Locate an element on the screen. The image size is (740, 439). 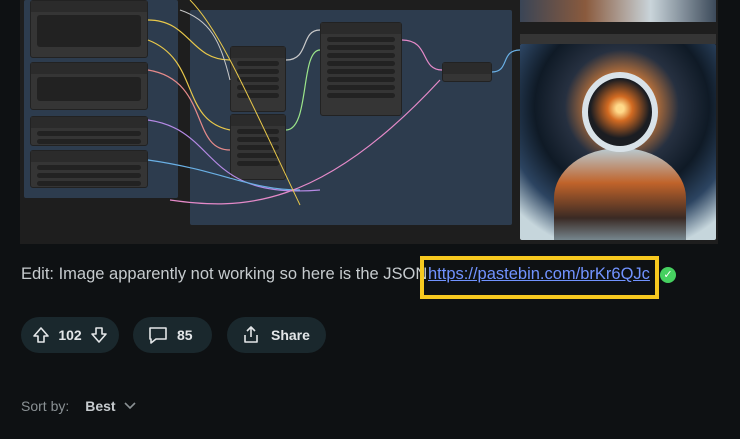
preview-image-header is located at coordinates (618, 39).